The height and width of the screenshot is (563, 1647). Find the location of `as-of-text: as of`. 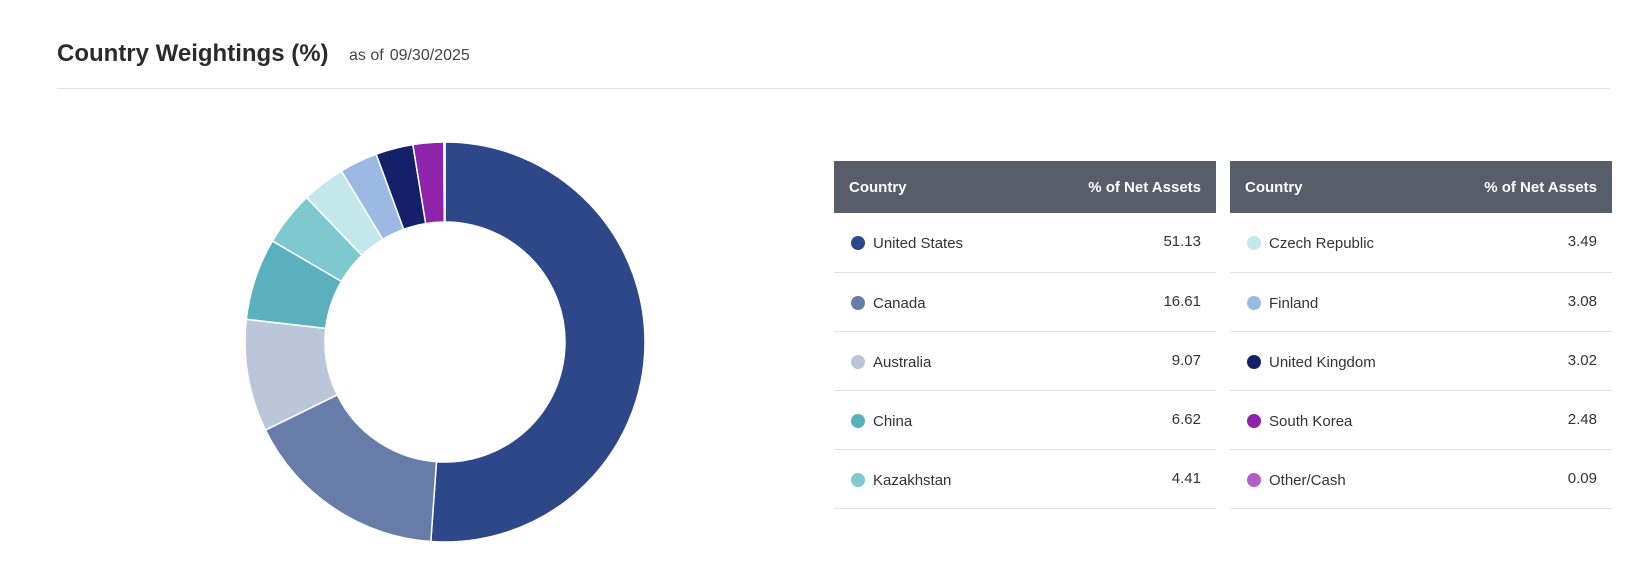

as-of-text: as of is located at coordinates (366, 55).